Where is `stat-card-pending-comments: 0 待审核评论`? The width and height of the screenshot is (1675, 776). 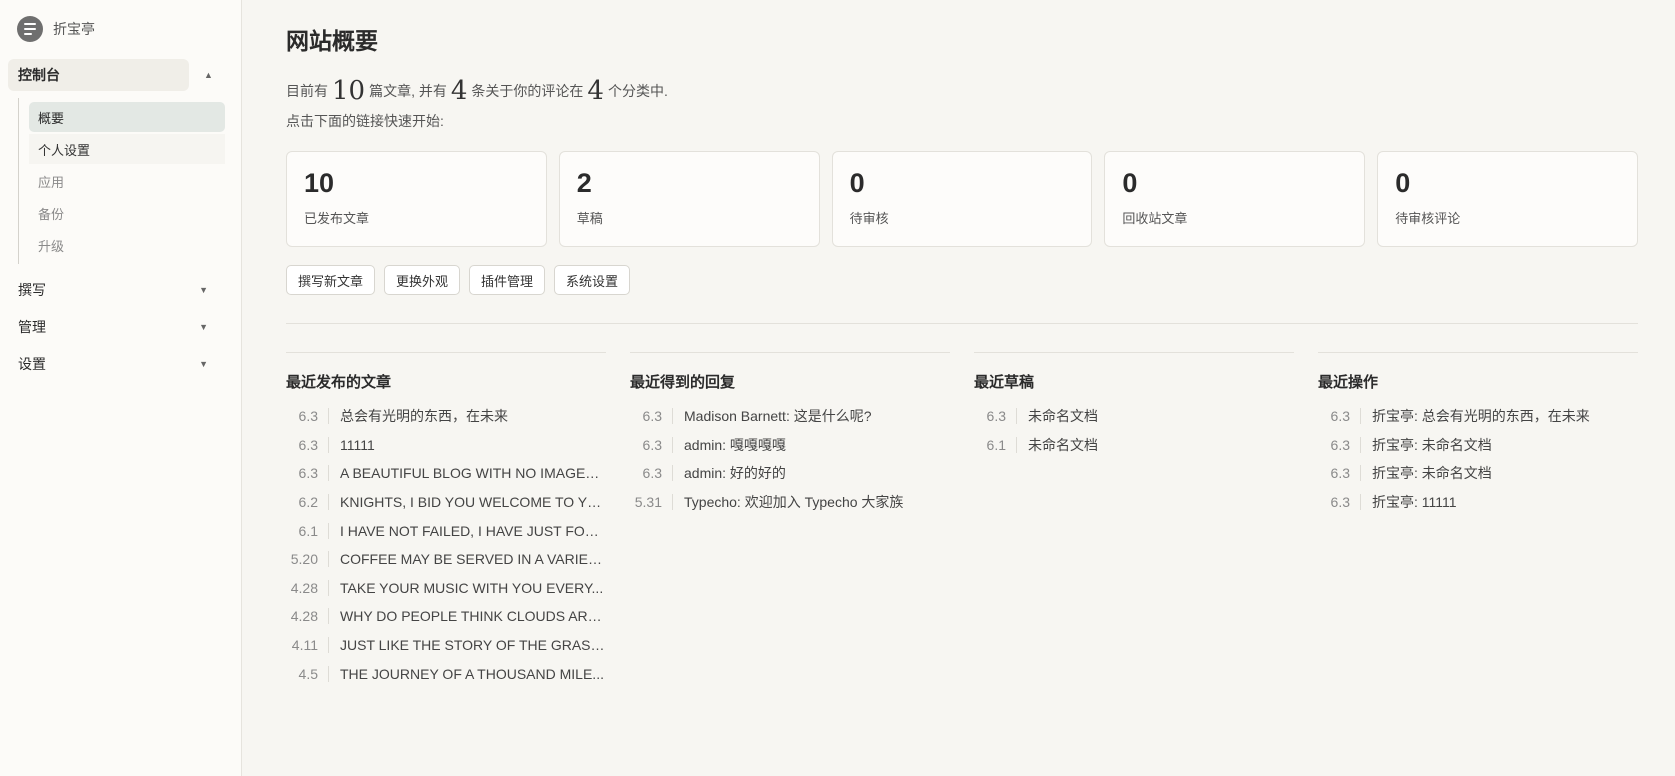 stat-card-pending-comments: 0 待审核评论 is located at coordinates (1507, 199).